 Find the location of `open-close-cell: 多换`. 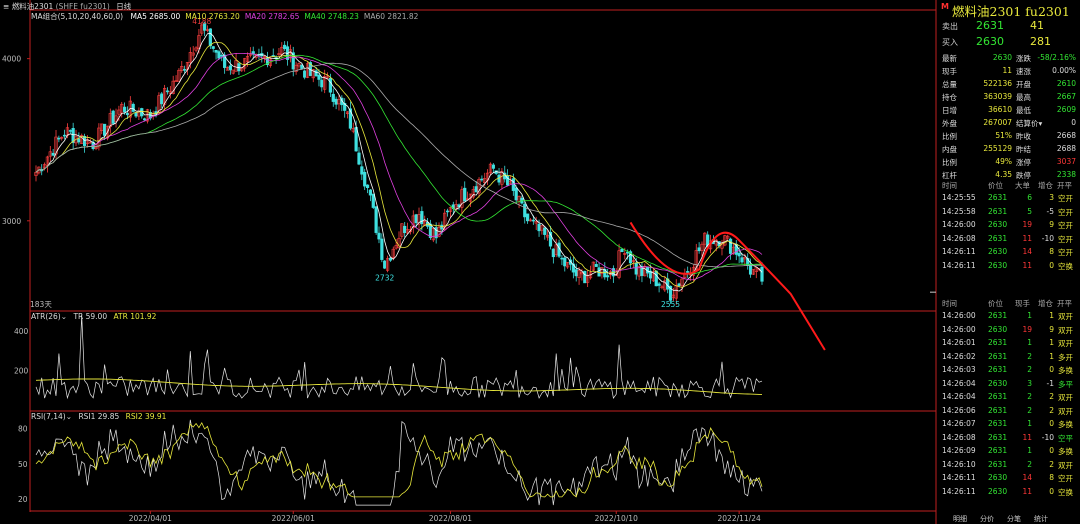

open-close-cell: 多换 is located at coordinates (1065, 451).